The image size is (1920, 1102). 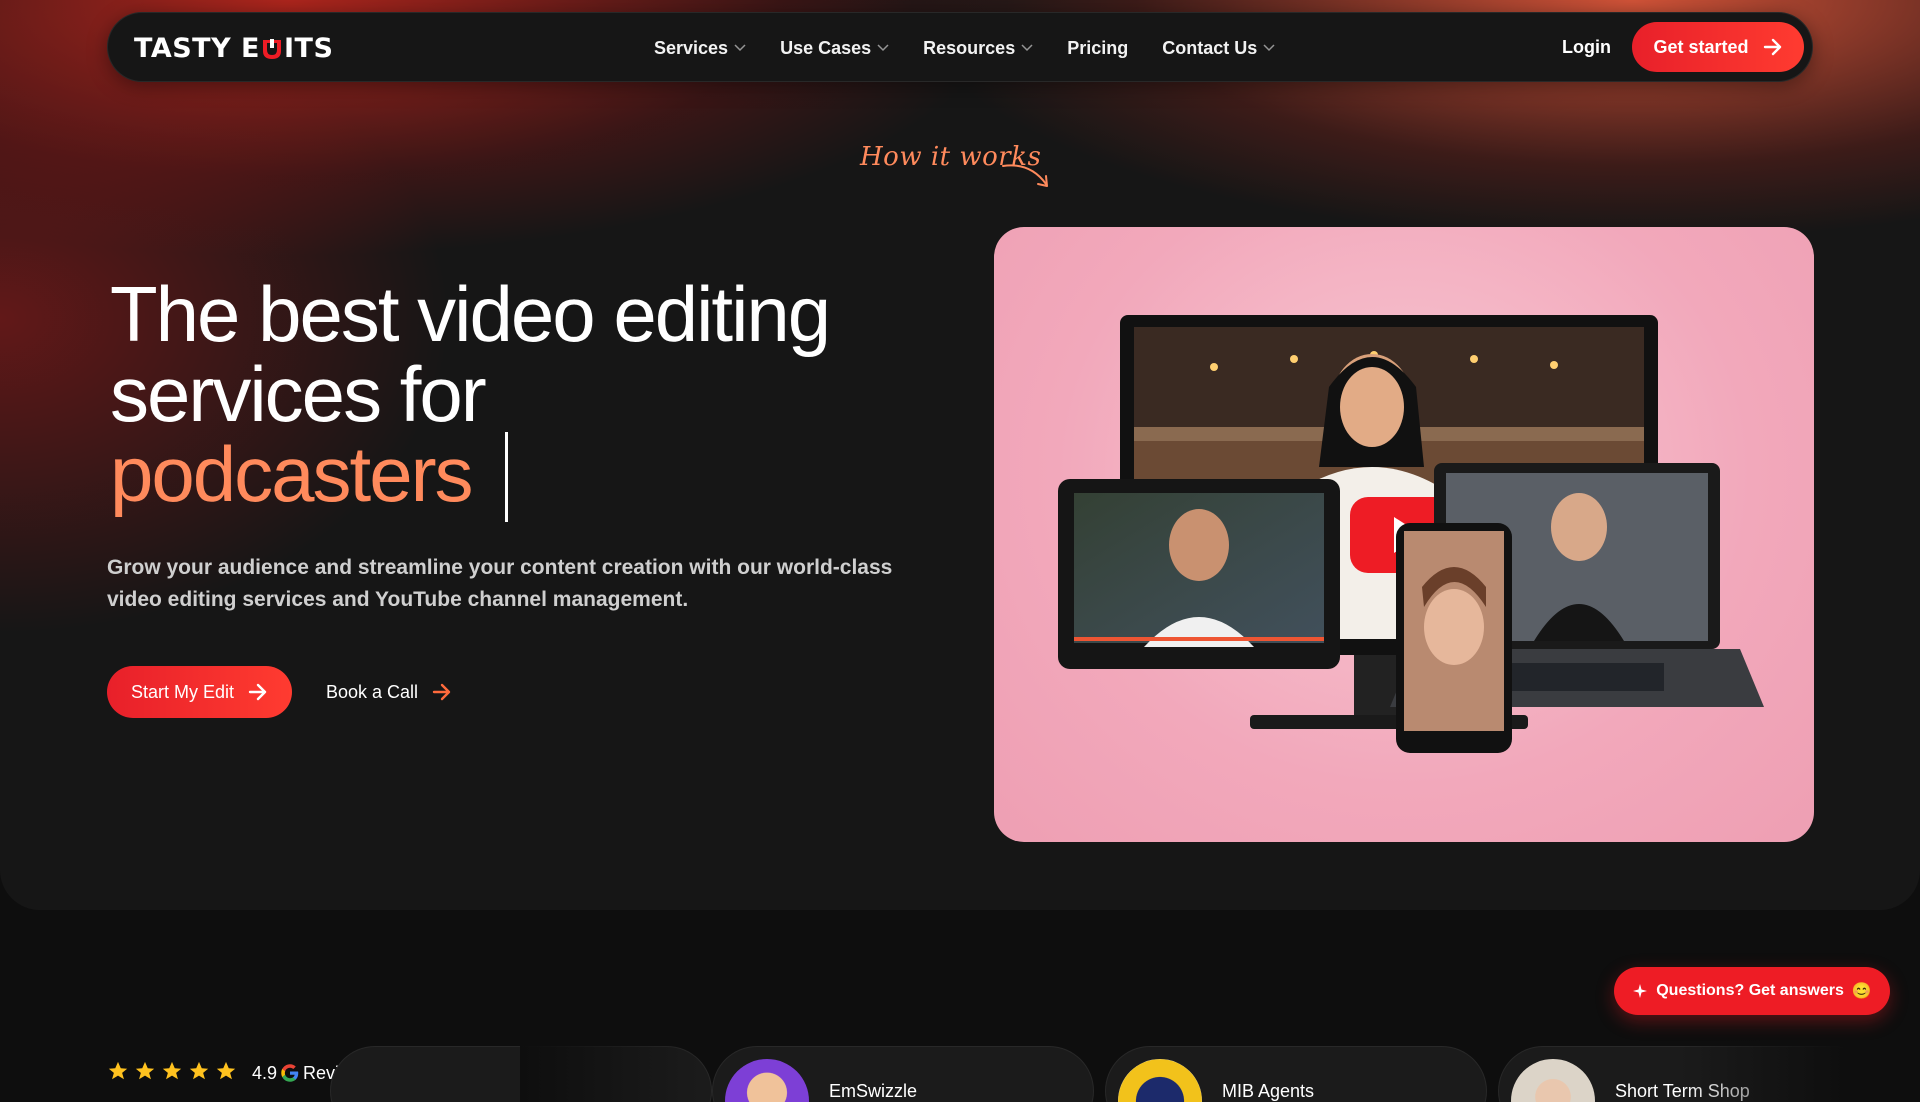 I want to click on client-card-emswizzle: EmSwizzle, so click(x=903, y=1074).